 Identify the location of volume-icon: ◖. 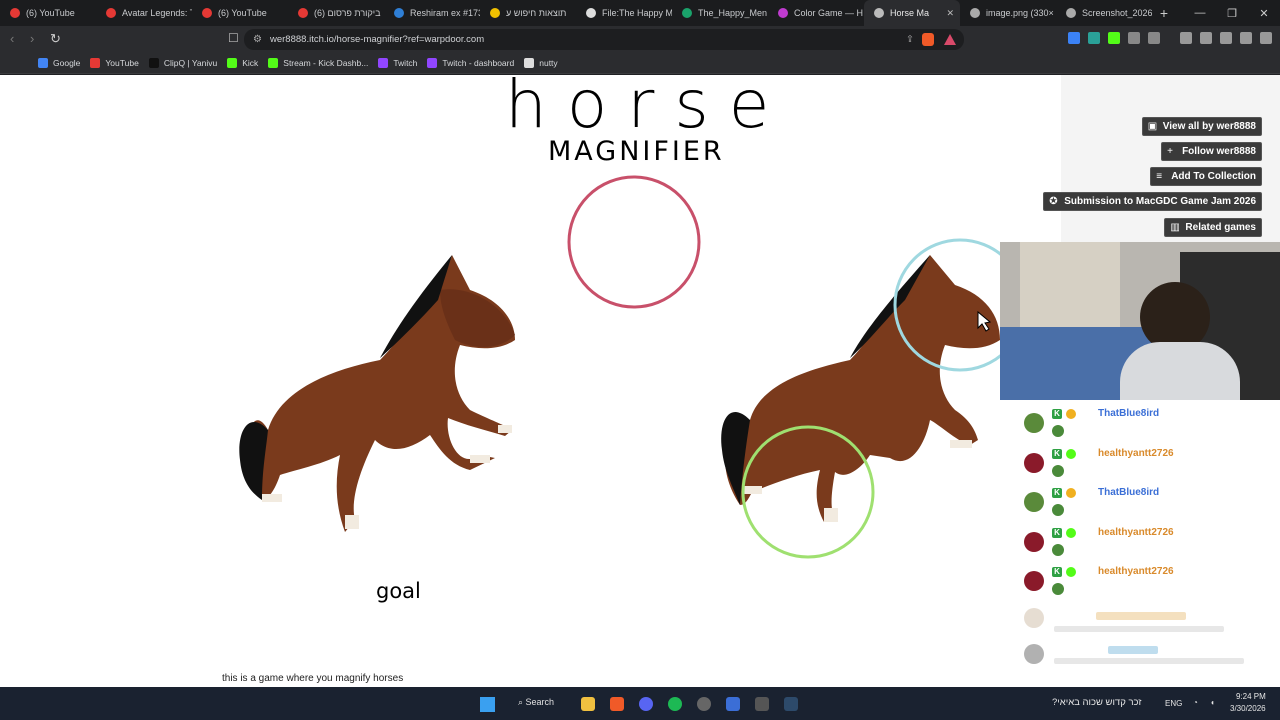
(1212, 702).